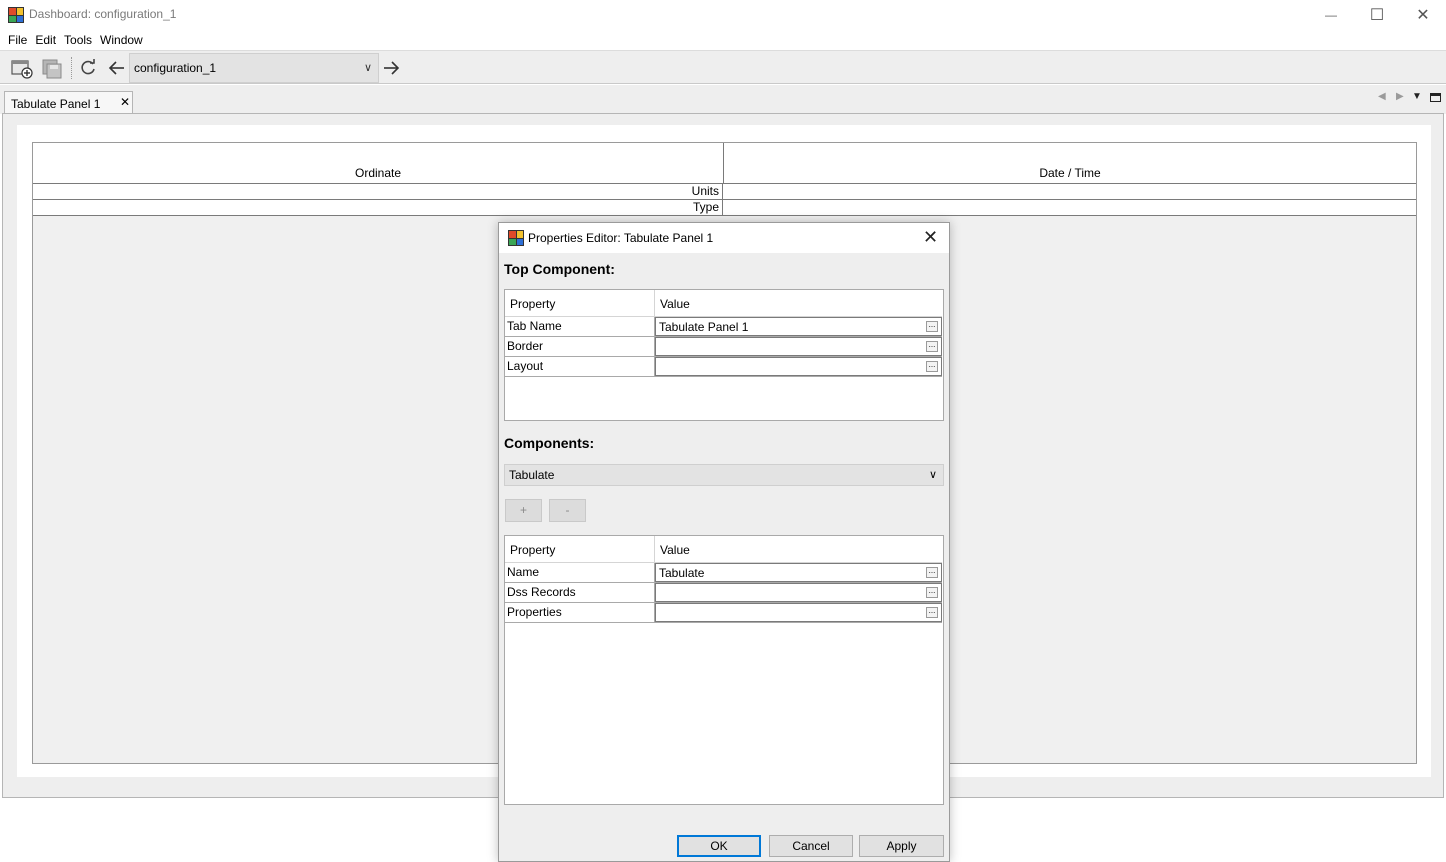  I want to click on forward-button, so click(391, 68).